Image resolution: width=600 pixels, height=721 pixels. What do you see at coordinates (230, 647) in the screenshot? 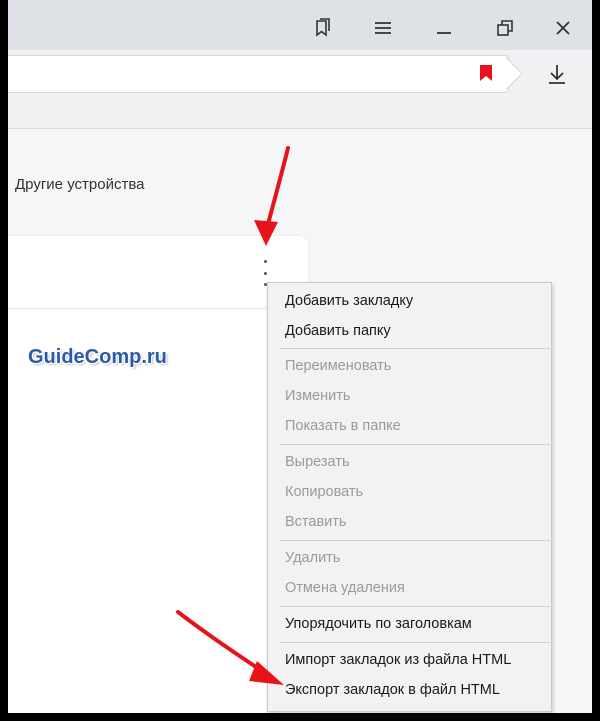
I see `arrow-to-export-item-icon` at bounding box center [230, 647].